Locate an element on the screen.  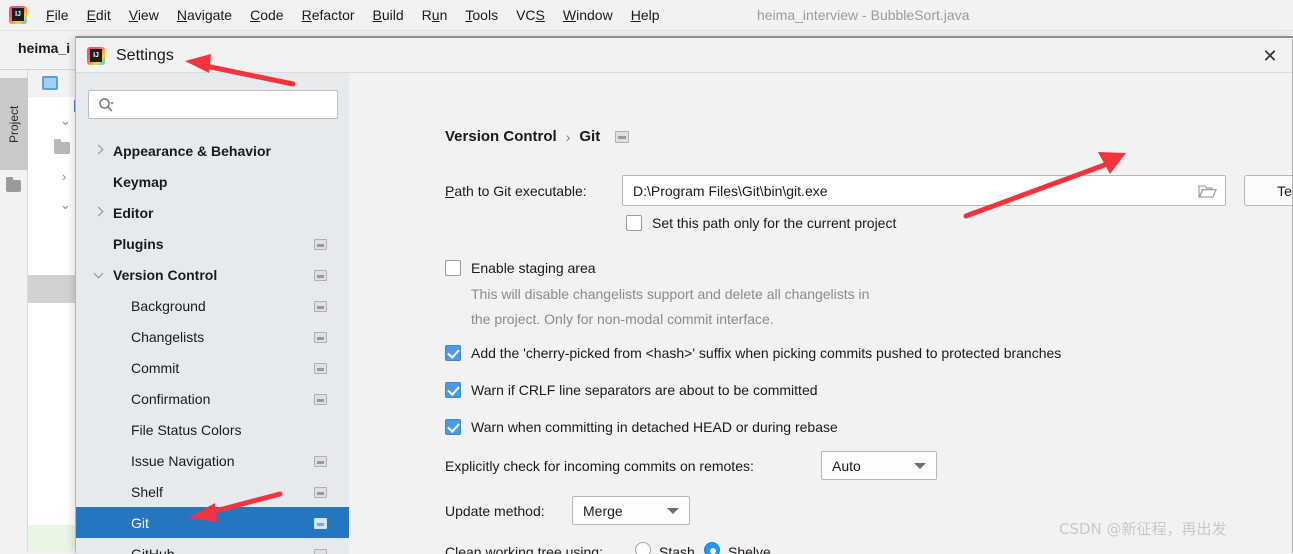
menu-item-navigate: Navigate is located at coordinates (204, 15).